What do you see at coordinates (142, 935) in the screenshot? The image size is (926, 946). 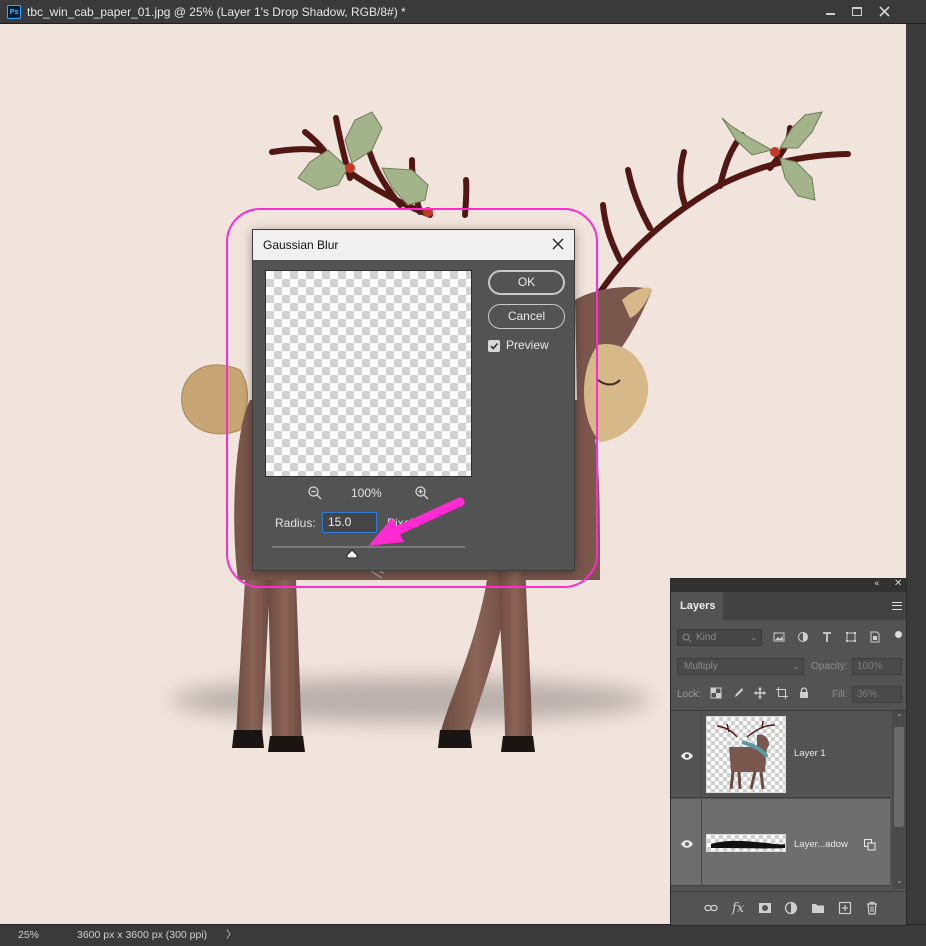 I see `document-info: 3600 px x 3600 px (300 ppi)` at bounding box center [142, 935].